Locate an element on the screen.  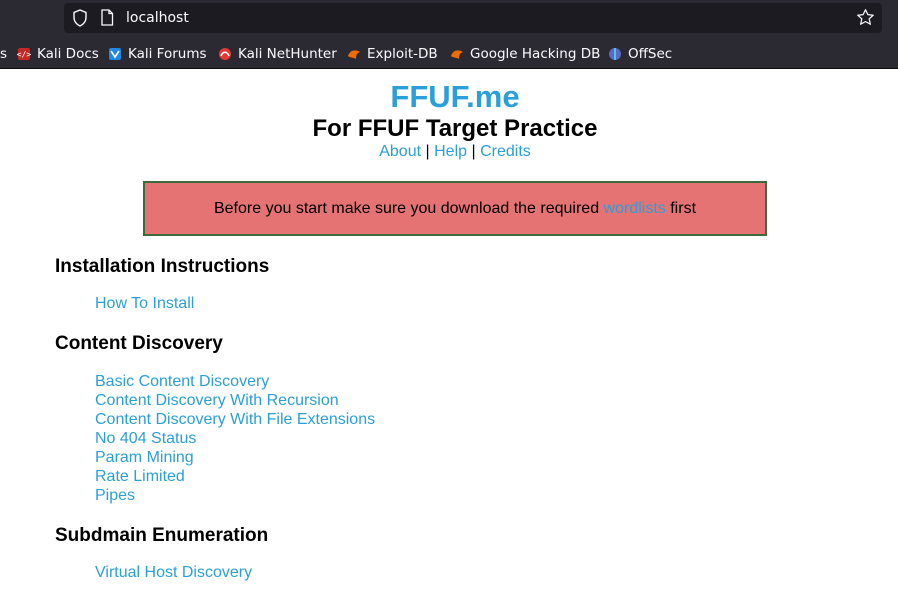
bookmark-kali-forums: Kali Forums is located at coordinates (157, 54).